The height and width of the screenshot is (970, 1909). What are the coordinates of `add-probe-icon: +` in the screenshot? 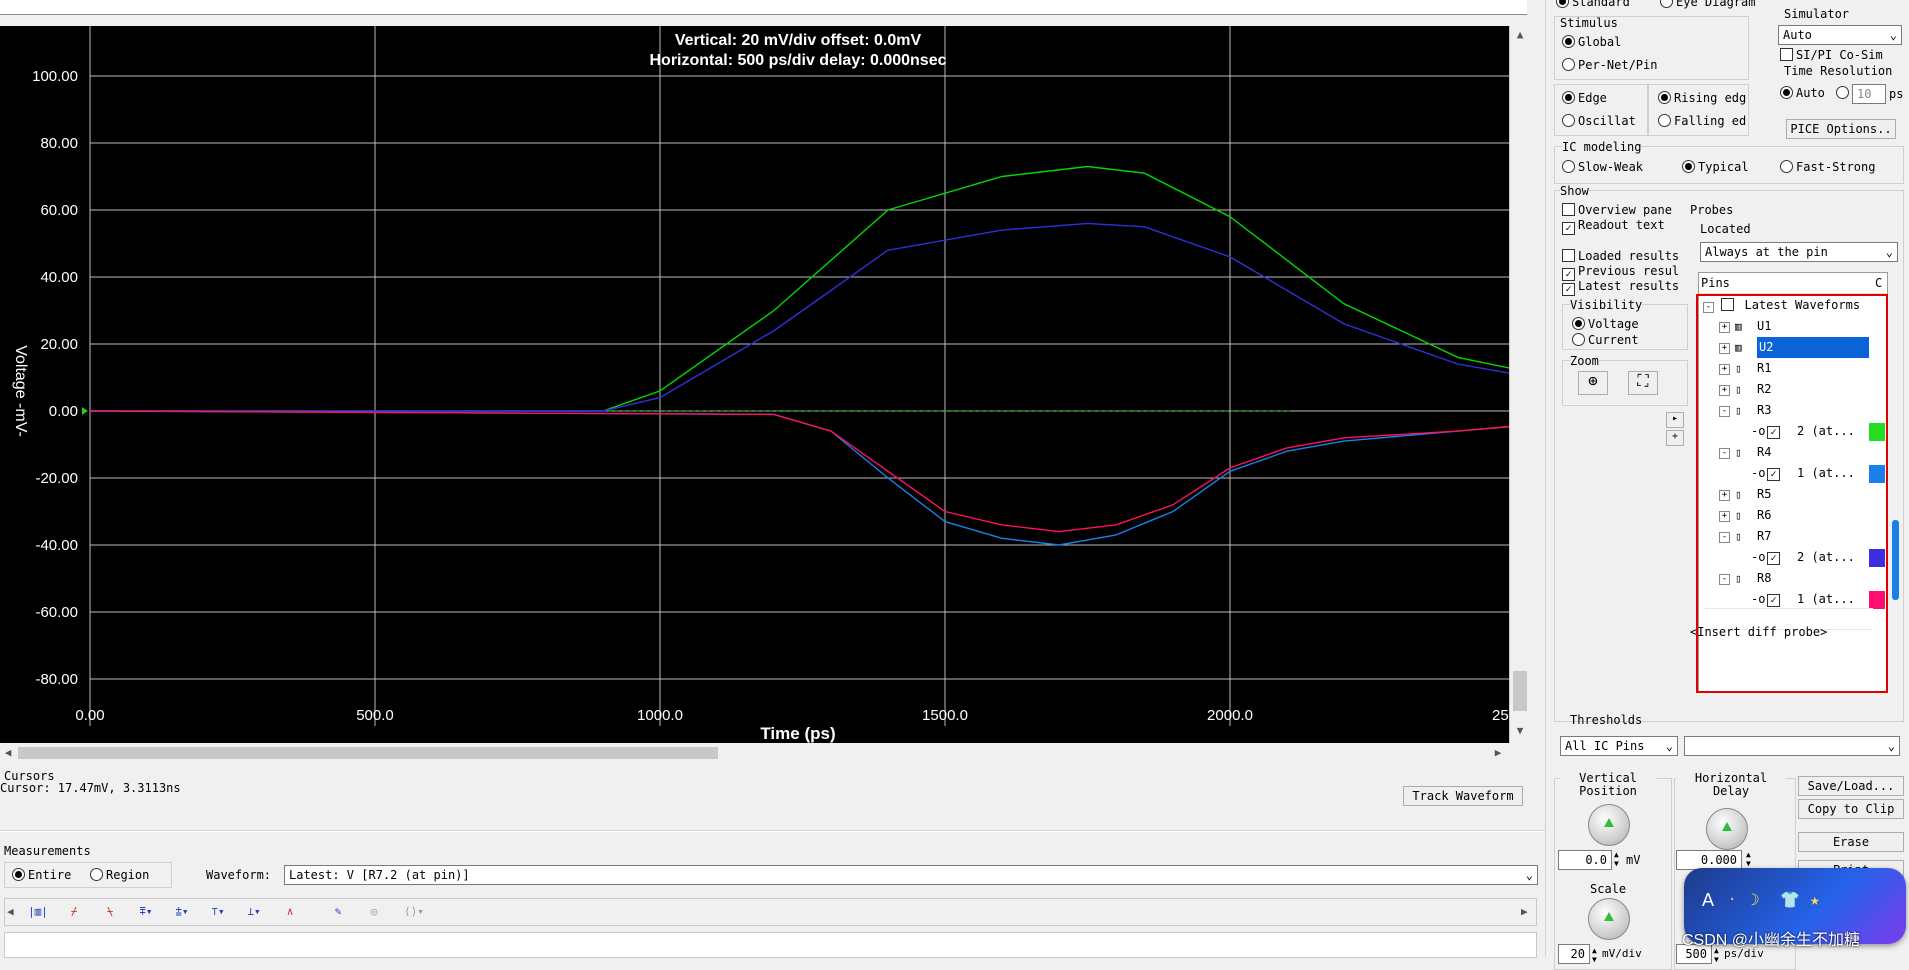 It's located at (1675, 438).